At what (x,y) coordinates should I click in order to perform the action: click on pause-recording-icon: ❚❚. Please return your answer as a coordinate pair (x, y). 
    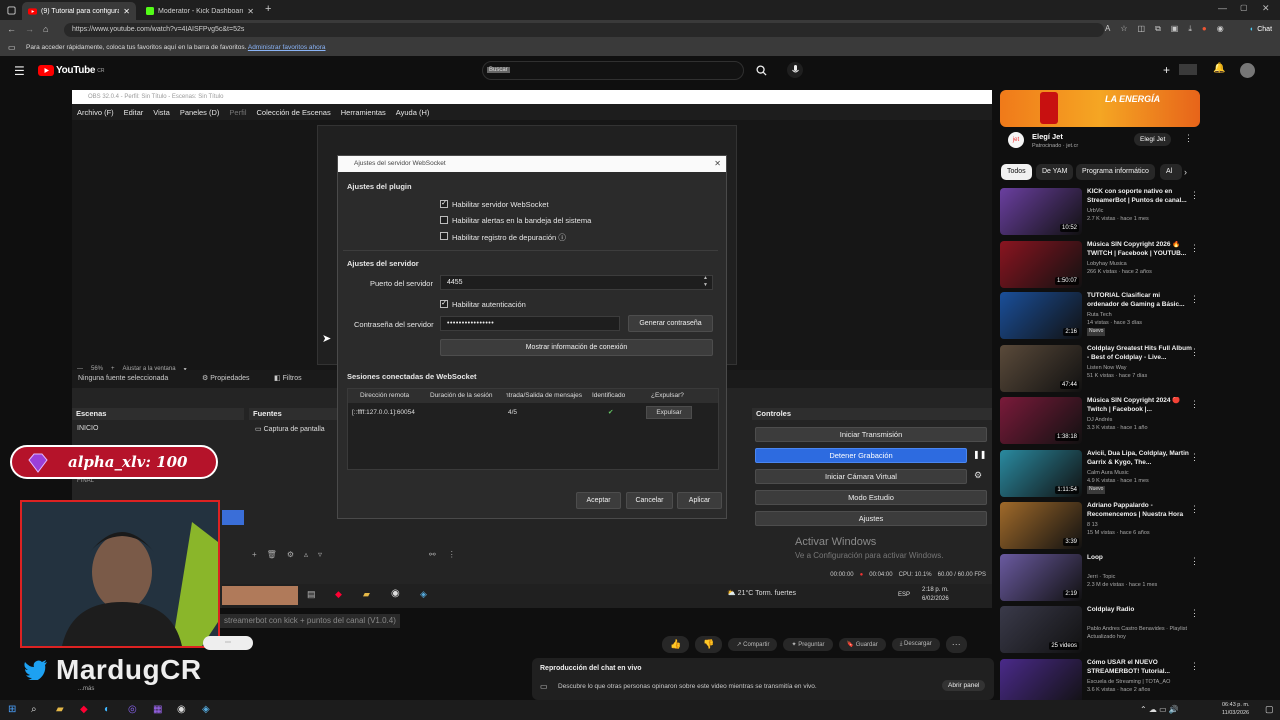
    Looking at the image, I should click on (979, 454).